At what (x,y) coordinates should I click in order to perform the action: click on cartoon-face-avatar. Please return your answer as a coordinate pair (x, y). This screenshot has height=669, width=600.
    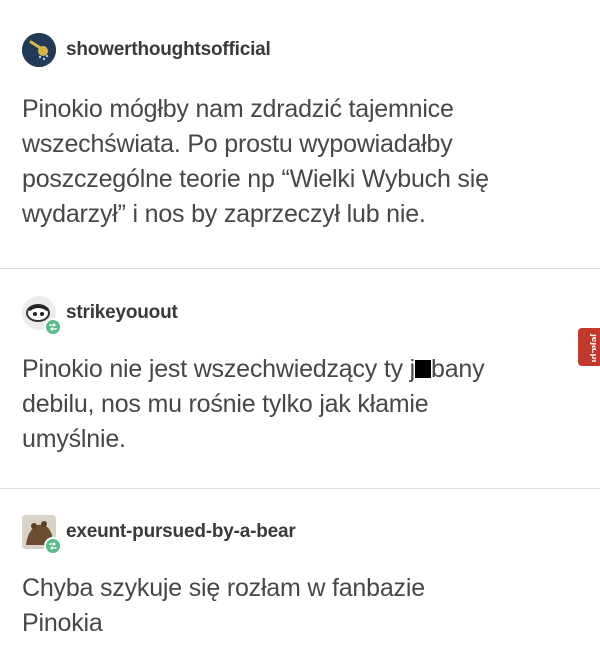
    Looking at the image, I should click on (42, 316).